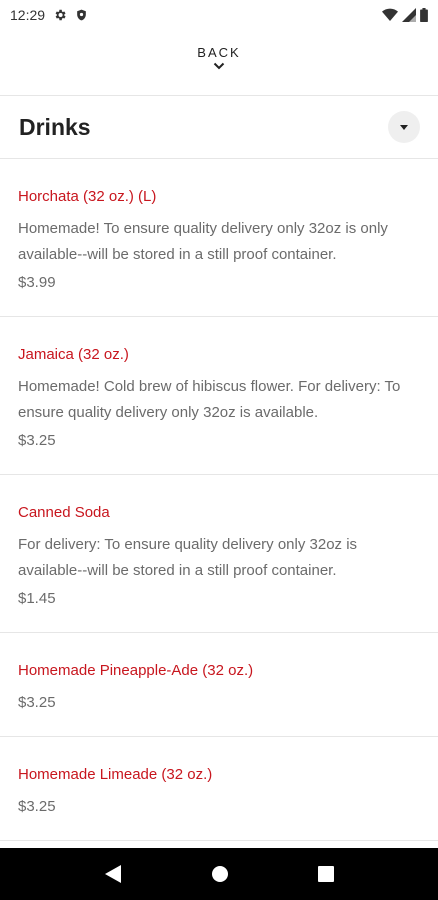 The height and width of the screenshot is (900, 438). Describe the element at coordinates (73, 354) in the screenshot. I see `item-name: Jamaica (32 oz.)` at that location.